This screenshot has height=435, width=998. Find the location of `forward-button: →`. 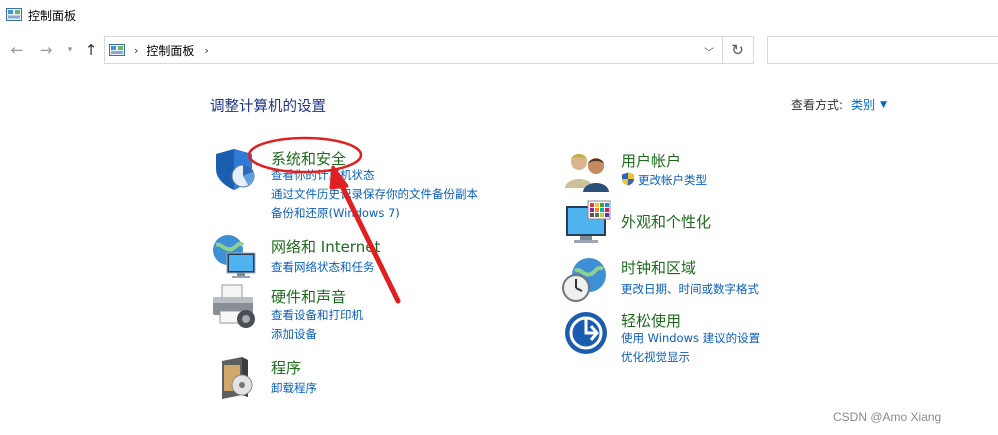

forward-button: → is located at coordinates (46, 50).